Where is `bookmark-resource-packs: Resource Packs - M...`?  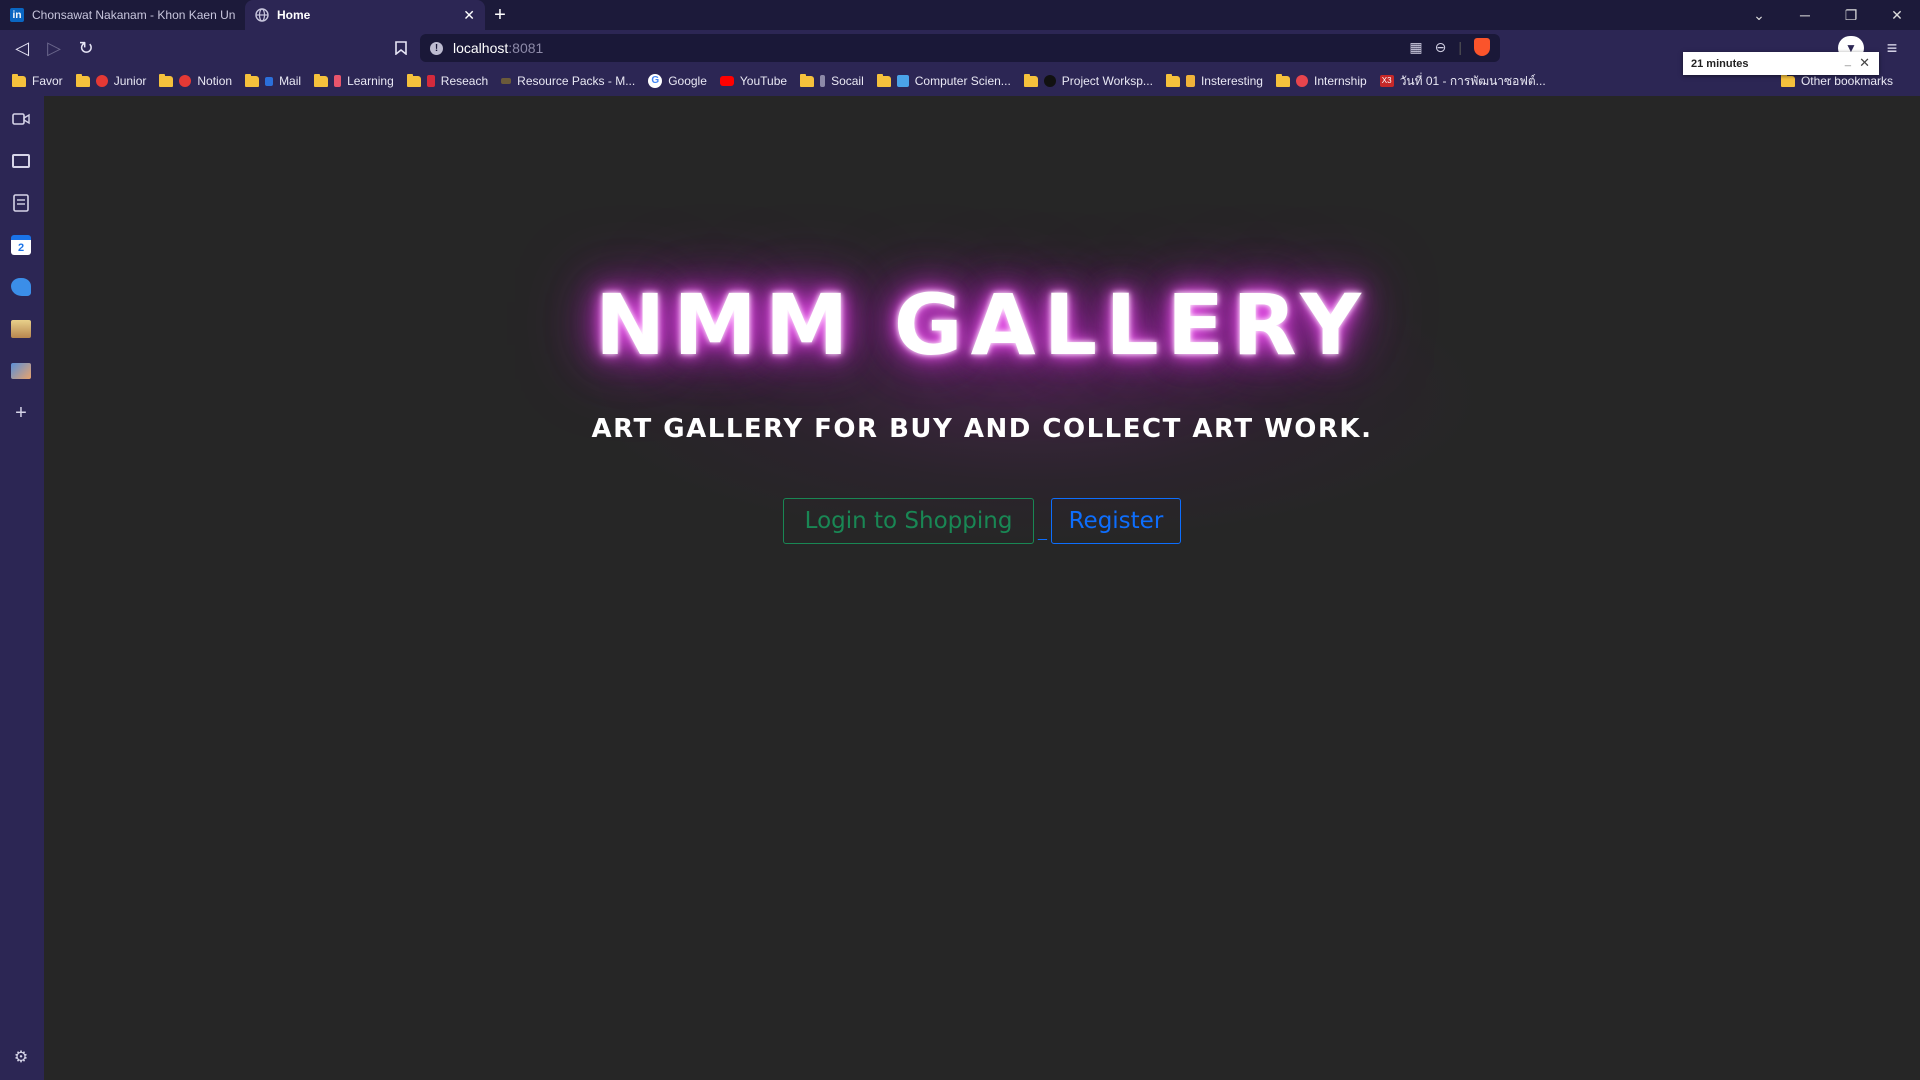
bookmark-resource-packs: Resource Packs - M... is located at coordinates (568, 81).